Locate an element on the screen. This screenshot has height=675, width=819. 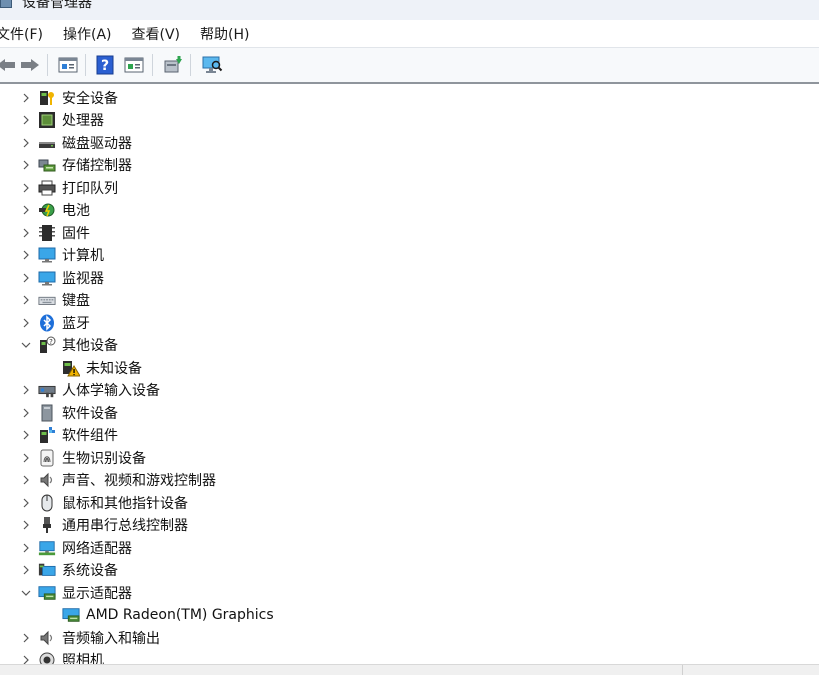
tree-item-usb-controllers: 通用串行总线控制器 is located at coordinates (104, 525).